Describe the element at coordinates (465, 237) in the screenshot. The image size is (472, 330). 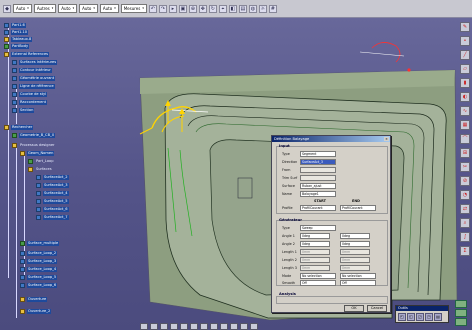
I see `law-icon: ∫` at that location.